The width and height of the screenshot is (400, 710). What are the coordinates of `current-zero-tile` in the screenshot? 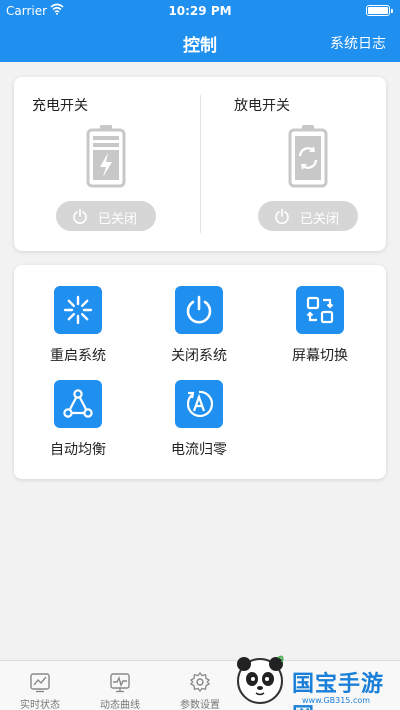 It's located at (199, 404).